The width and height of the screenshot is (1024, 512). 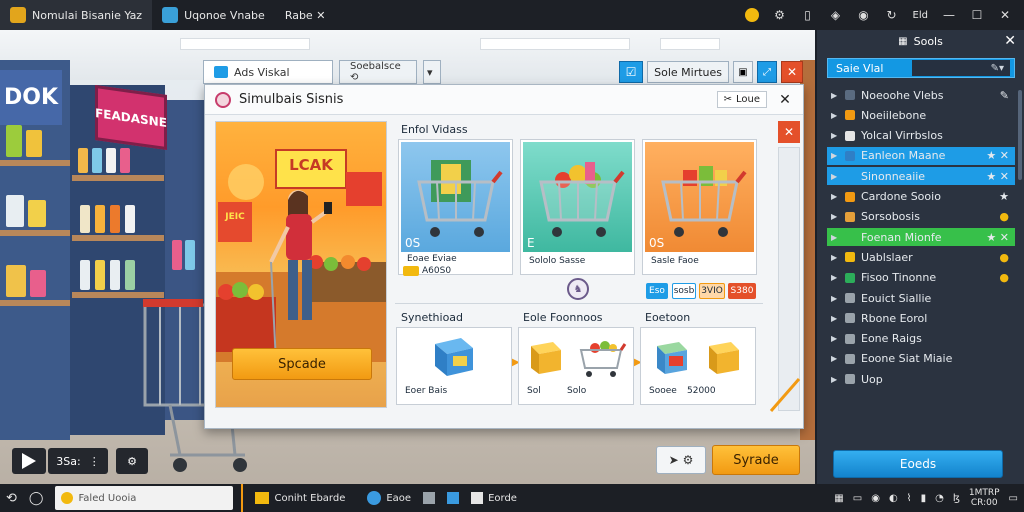 What do you see at coordinates (857, 498) in the screenshot?
I see `window-icon: ▭` at bounding box center [857, 498].